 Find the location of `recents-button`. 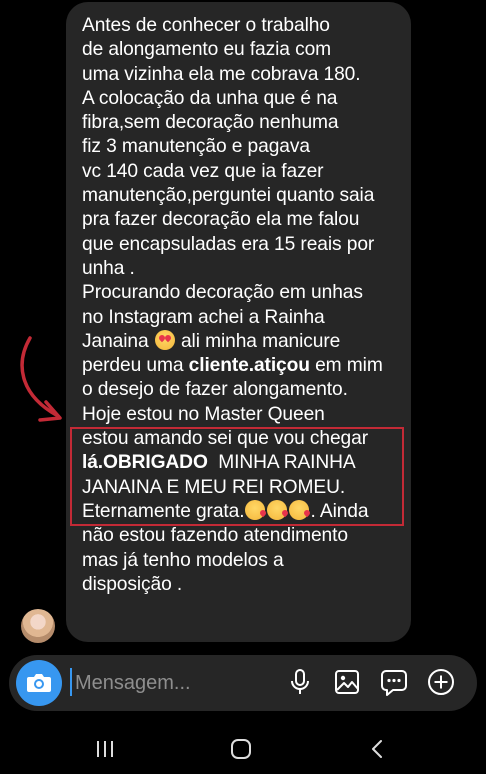

recents-button is located at coordinates (105, 749).